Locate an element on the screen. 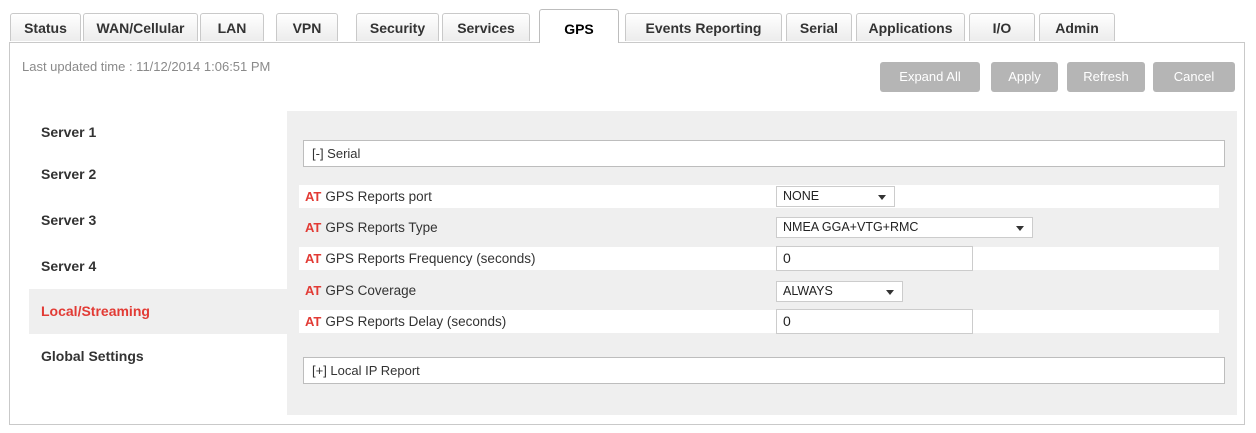  sidebar-item-server-4: Server 4 is located at coordinates (158, 266).